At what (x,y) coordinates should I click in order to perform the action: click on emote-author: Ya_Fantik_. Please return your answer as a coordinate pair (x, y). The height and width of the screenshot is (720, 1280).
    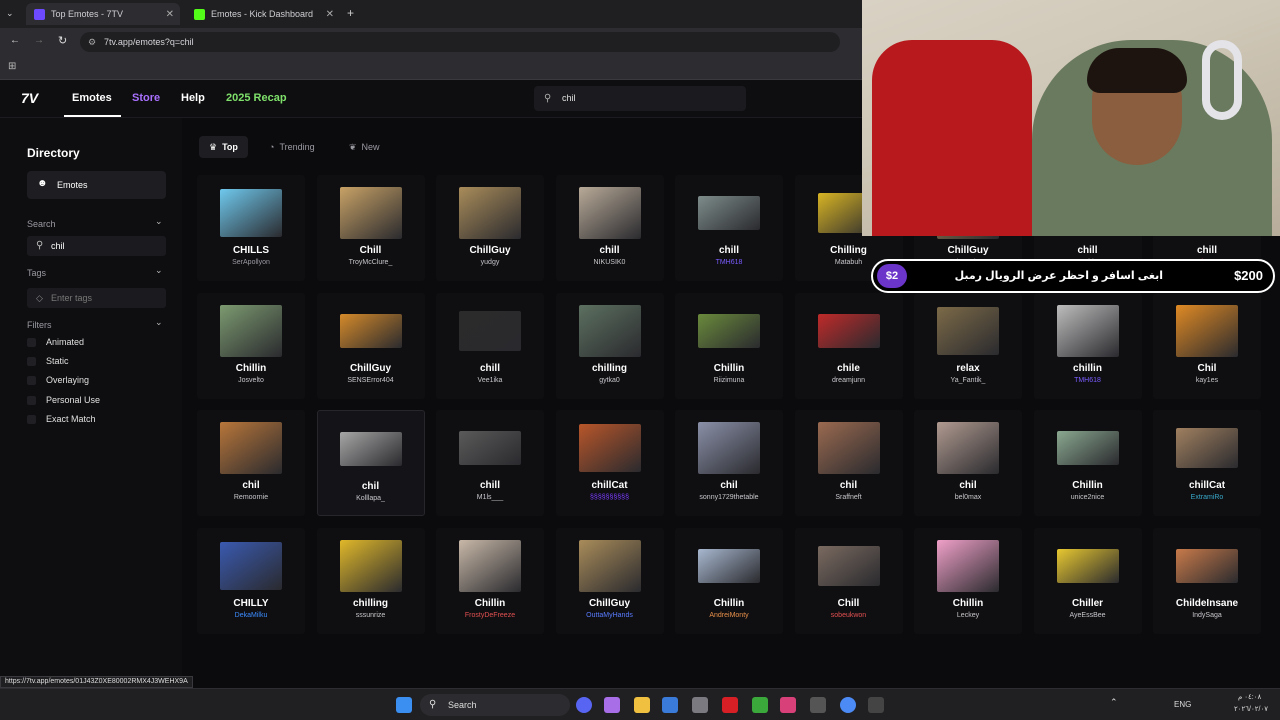
    Looking at the image, I should click on (968, 380).